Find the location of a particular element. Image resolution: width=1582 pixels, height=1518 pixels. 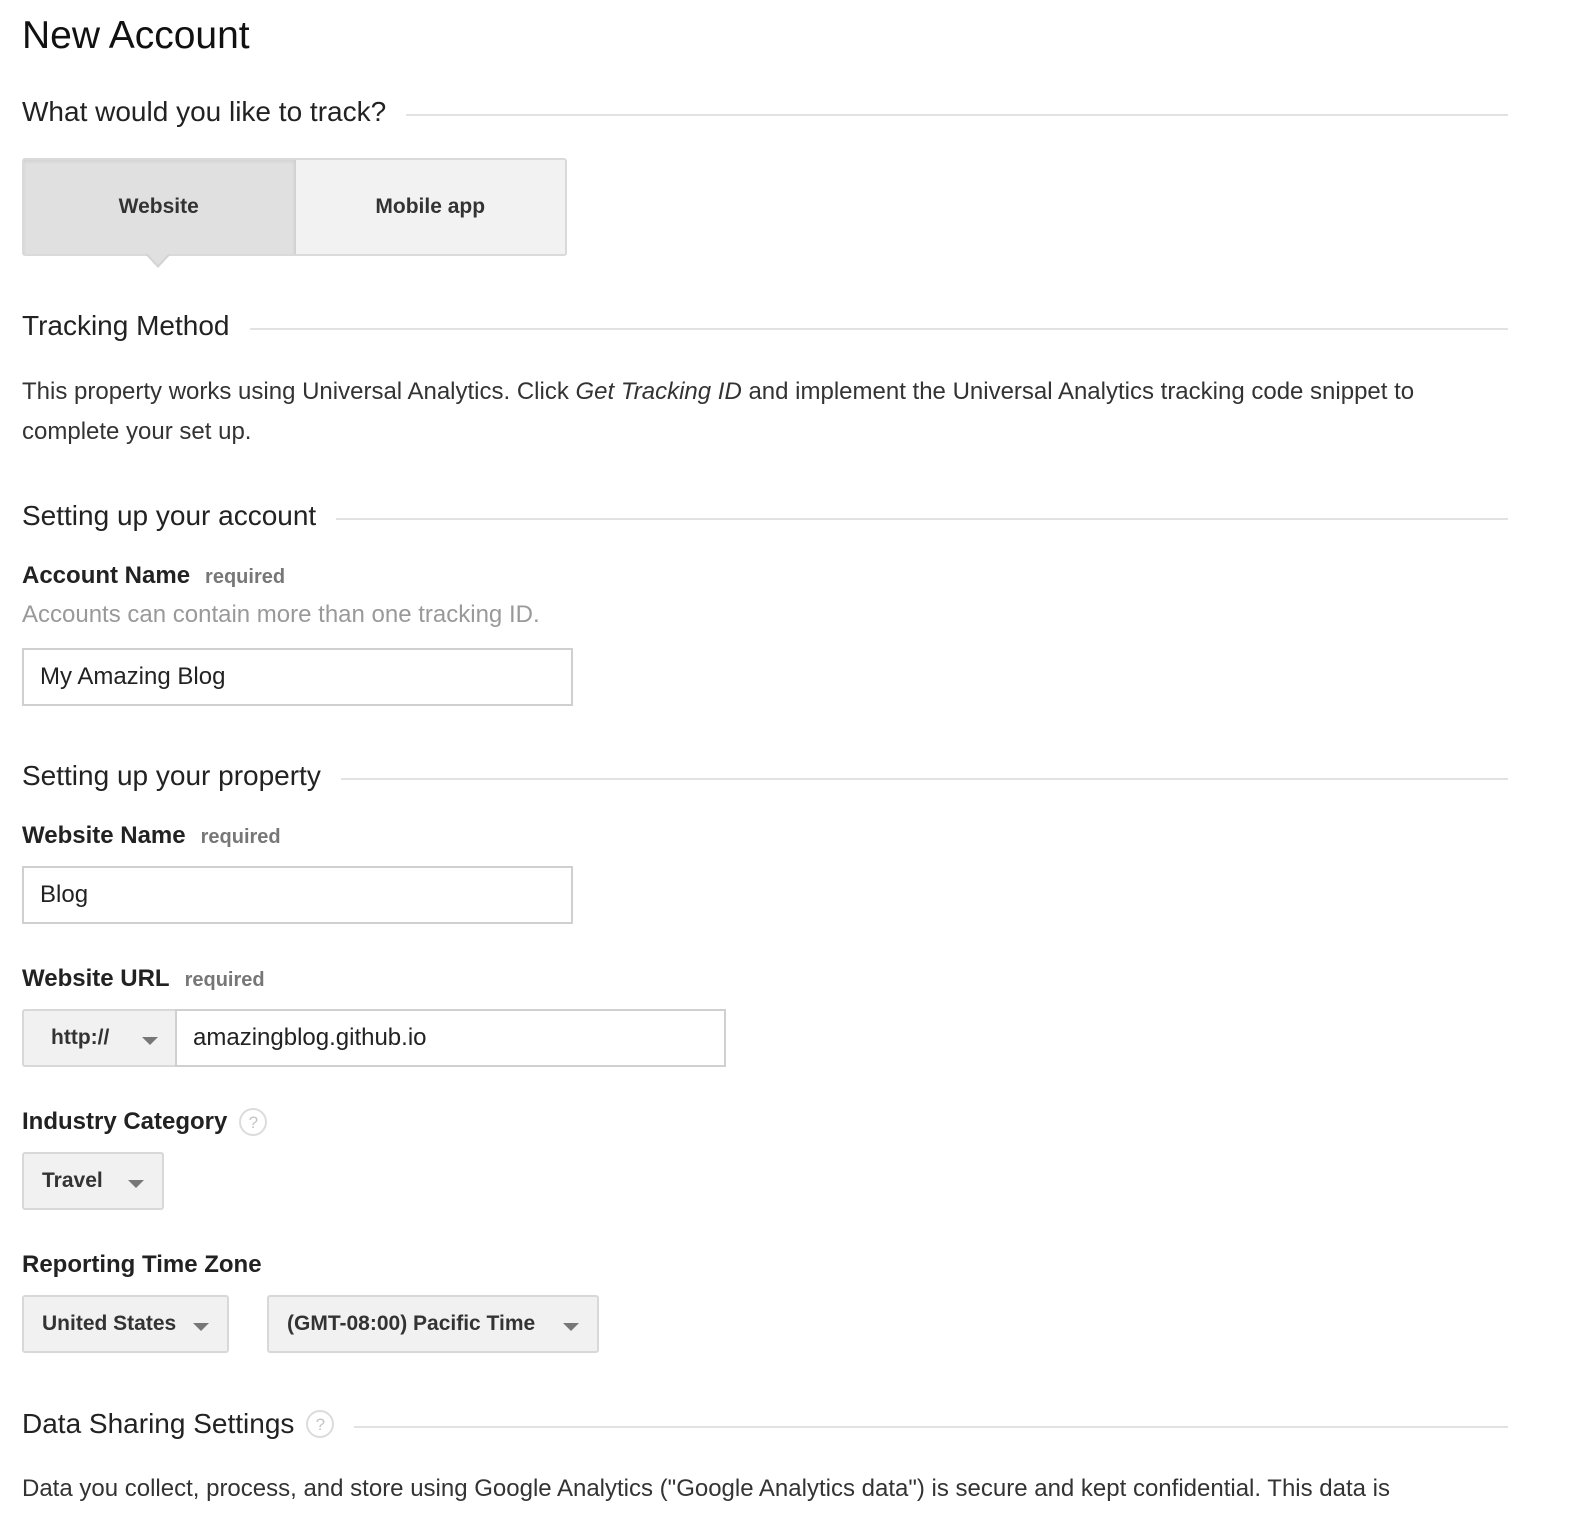

time-zone-value: (GMT-08:00) Pacific Time is located at coordinates (411, 1323).